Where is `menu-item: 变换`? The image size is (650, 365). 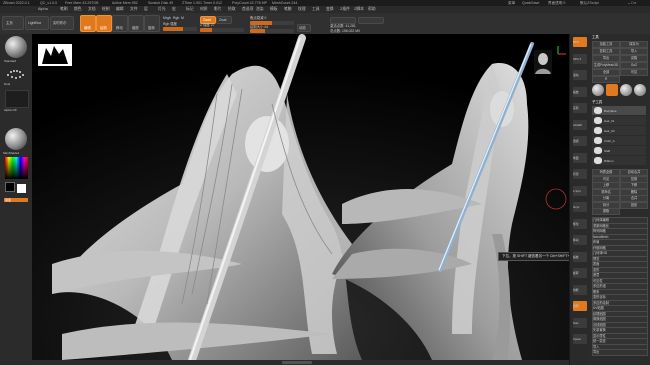
menu-item: 变换 is located at coordinates (330, 9).